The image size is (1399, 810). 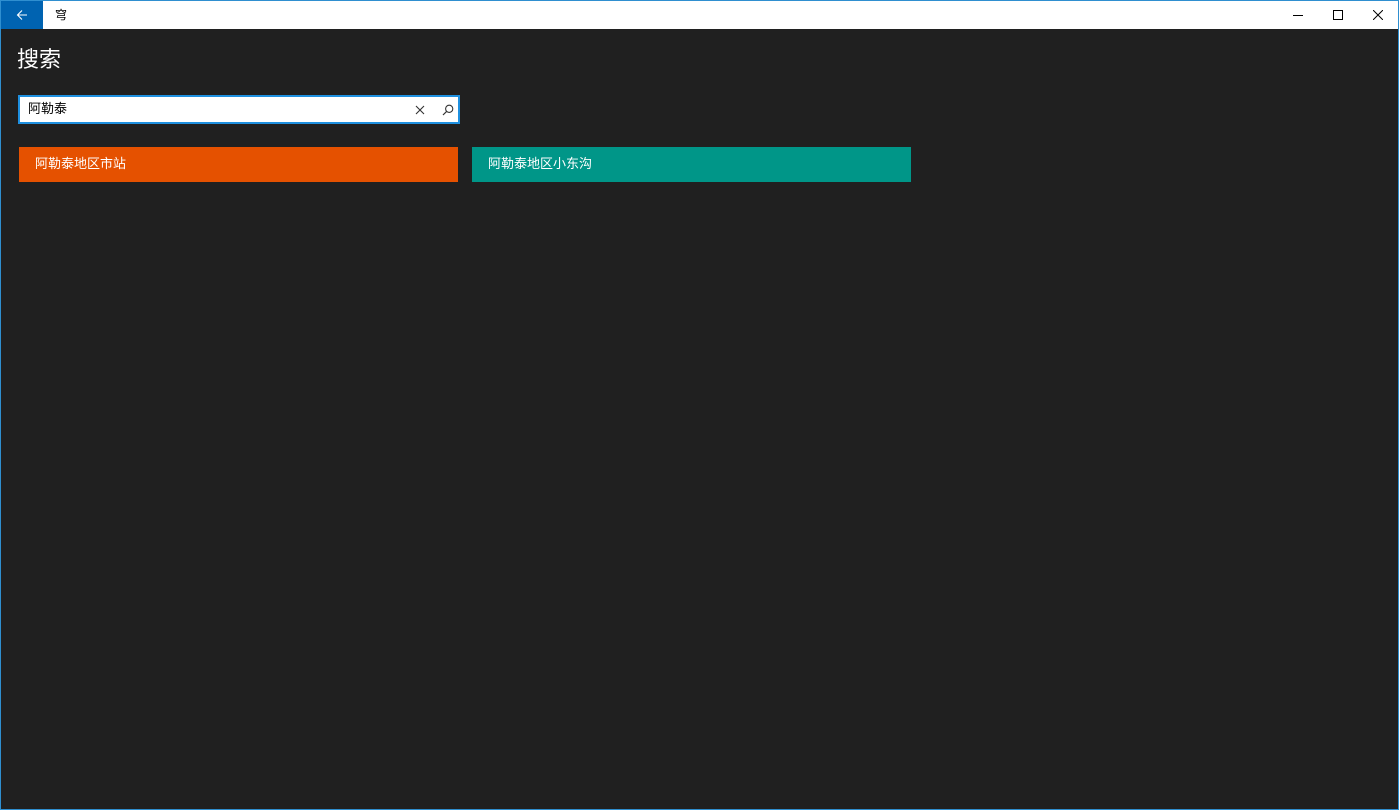 I want to click on clear-button, so click(x=420, y=110).